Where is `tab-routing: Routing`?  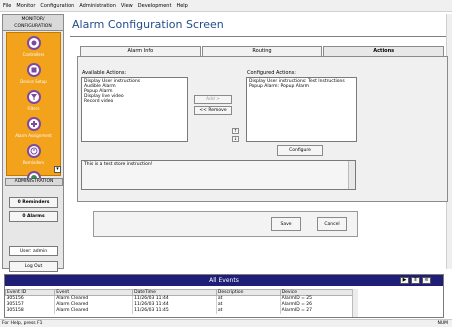 tab-routing: Routing is located at coordinates (262, 51).